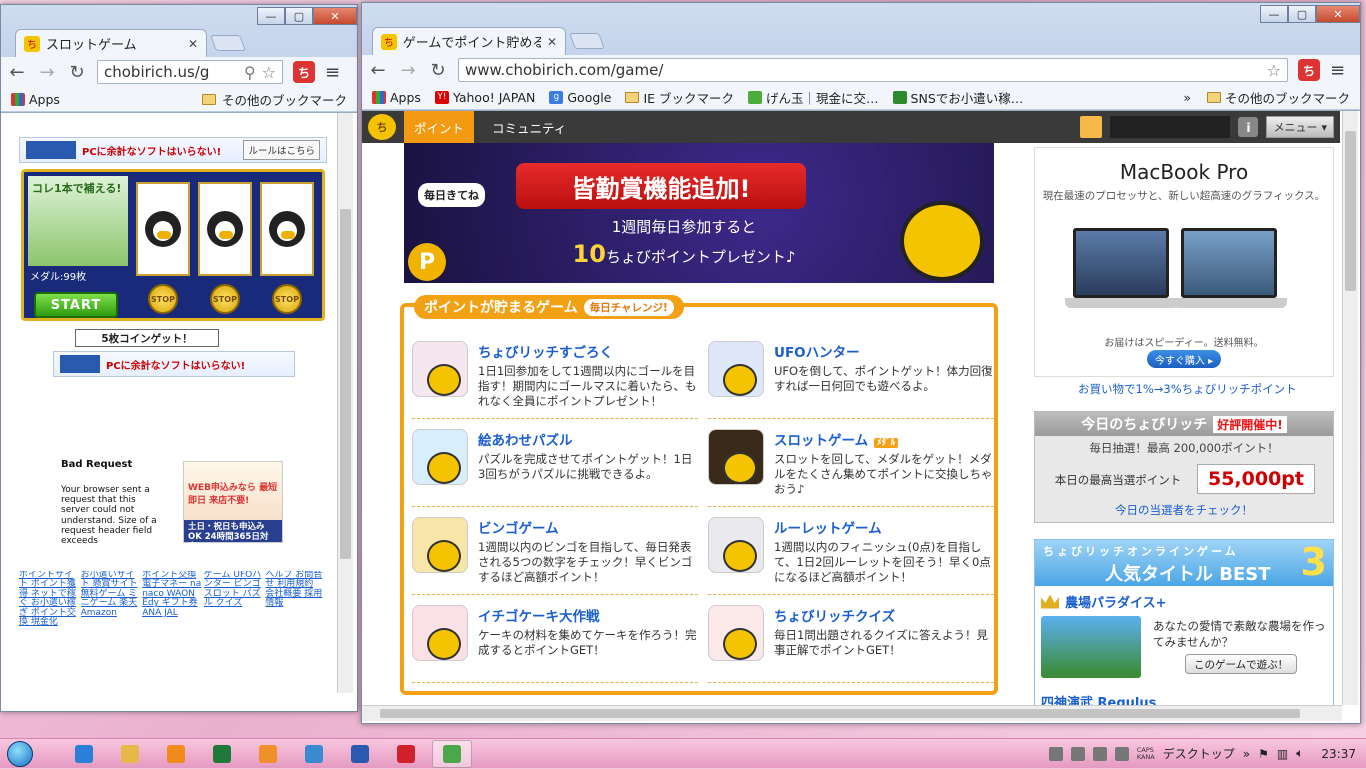  Describe the element at coordinates (225, 299) in the screenshot. I see `stop-button-2: STOP` at that location.